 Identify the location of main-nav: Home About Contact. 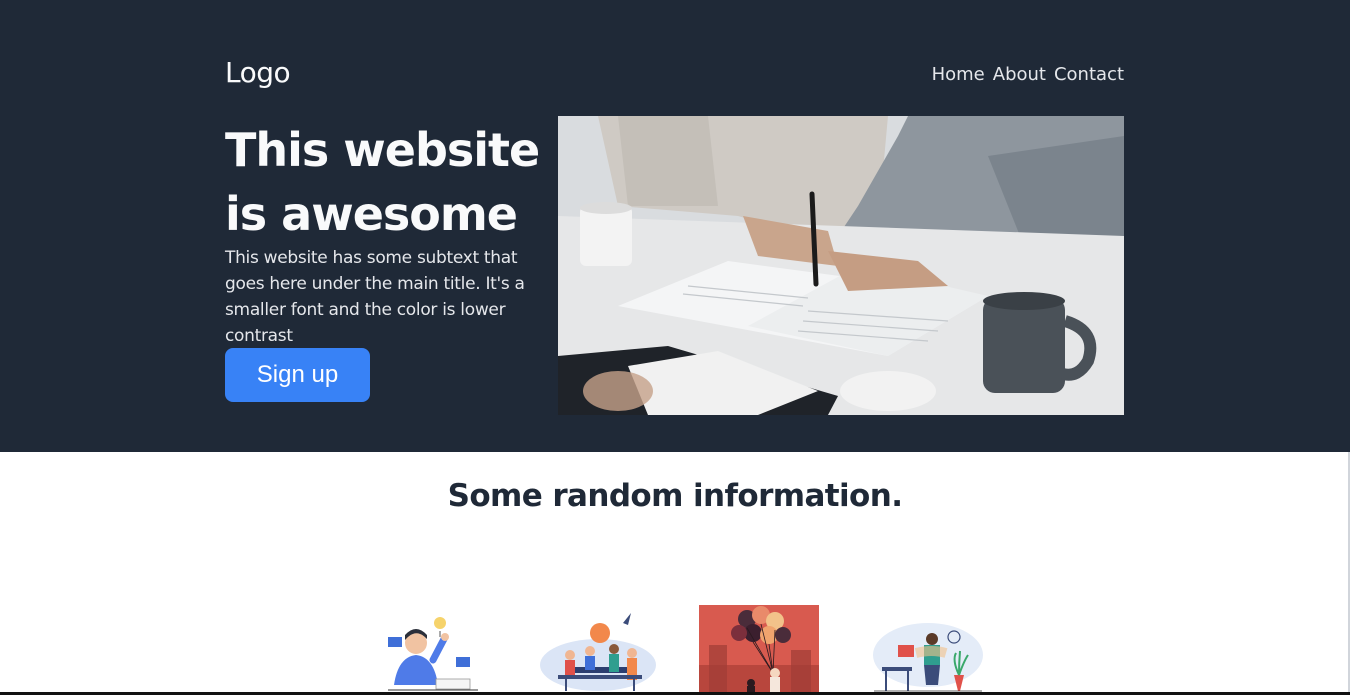
(1028, 74).